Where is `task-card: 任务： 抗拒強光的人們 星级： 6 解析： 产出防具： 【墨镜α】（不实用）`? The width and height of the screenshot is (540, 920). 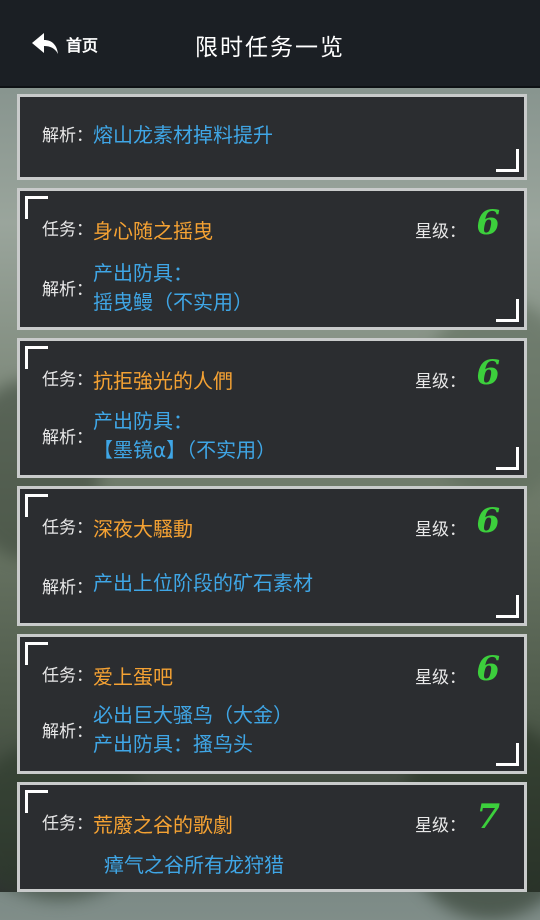 task-card: 任务： 抗拒強光的人們 星级： 6 解析： 产出防具： 【墨镜α】（不实用） is located at coordinates (272, 408).